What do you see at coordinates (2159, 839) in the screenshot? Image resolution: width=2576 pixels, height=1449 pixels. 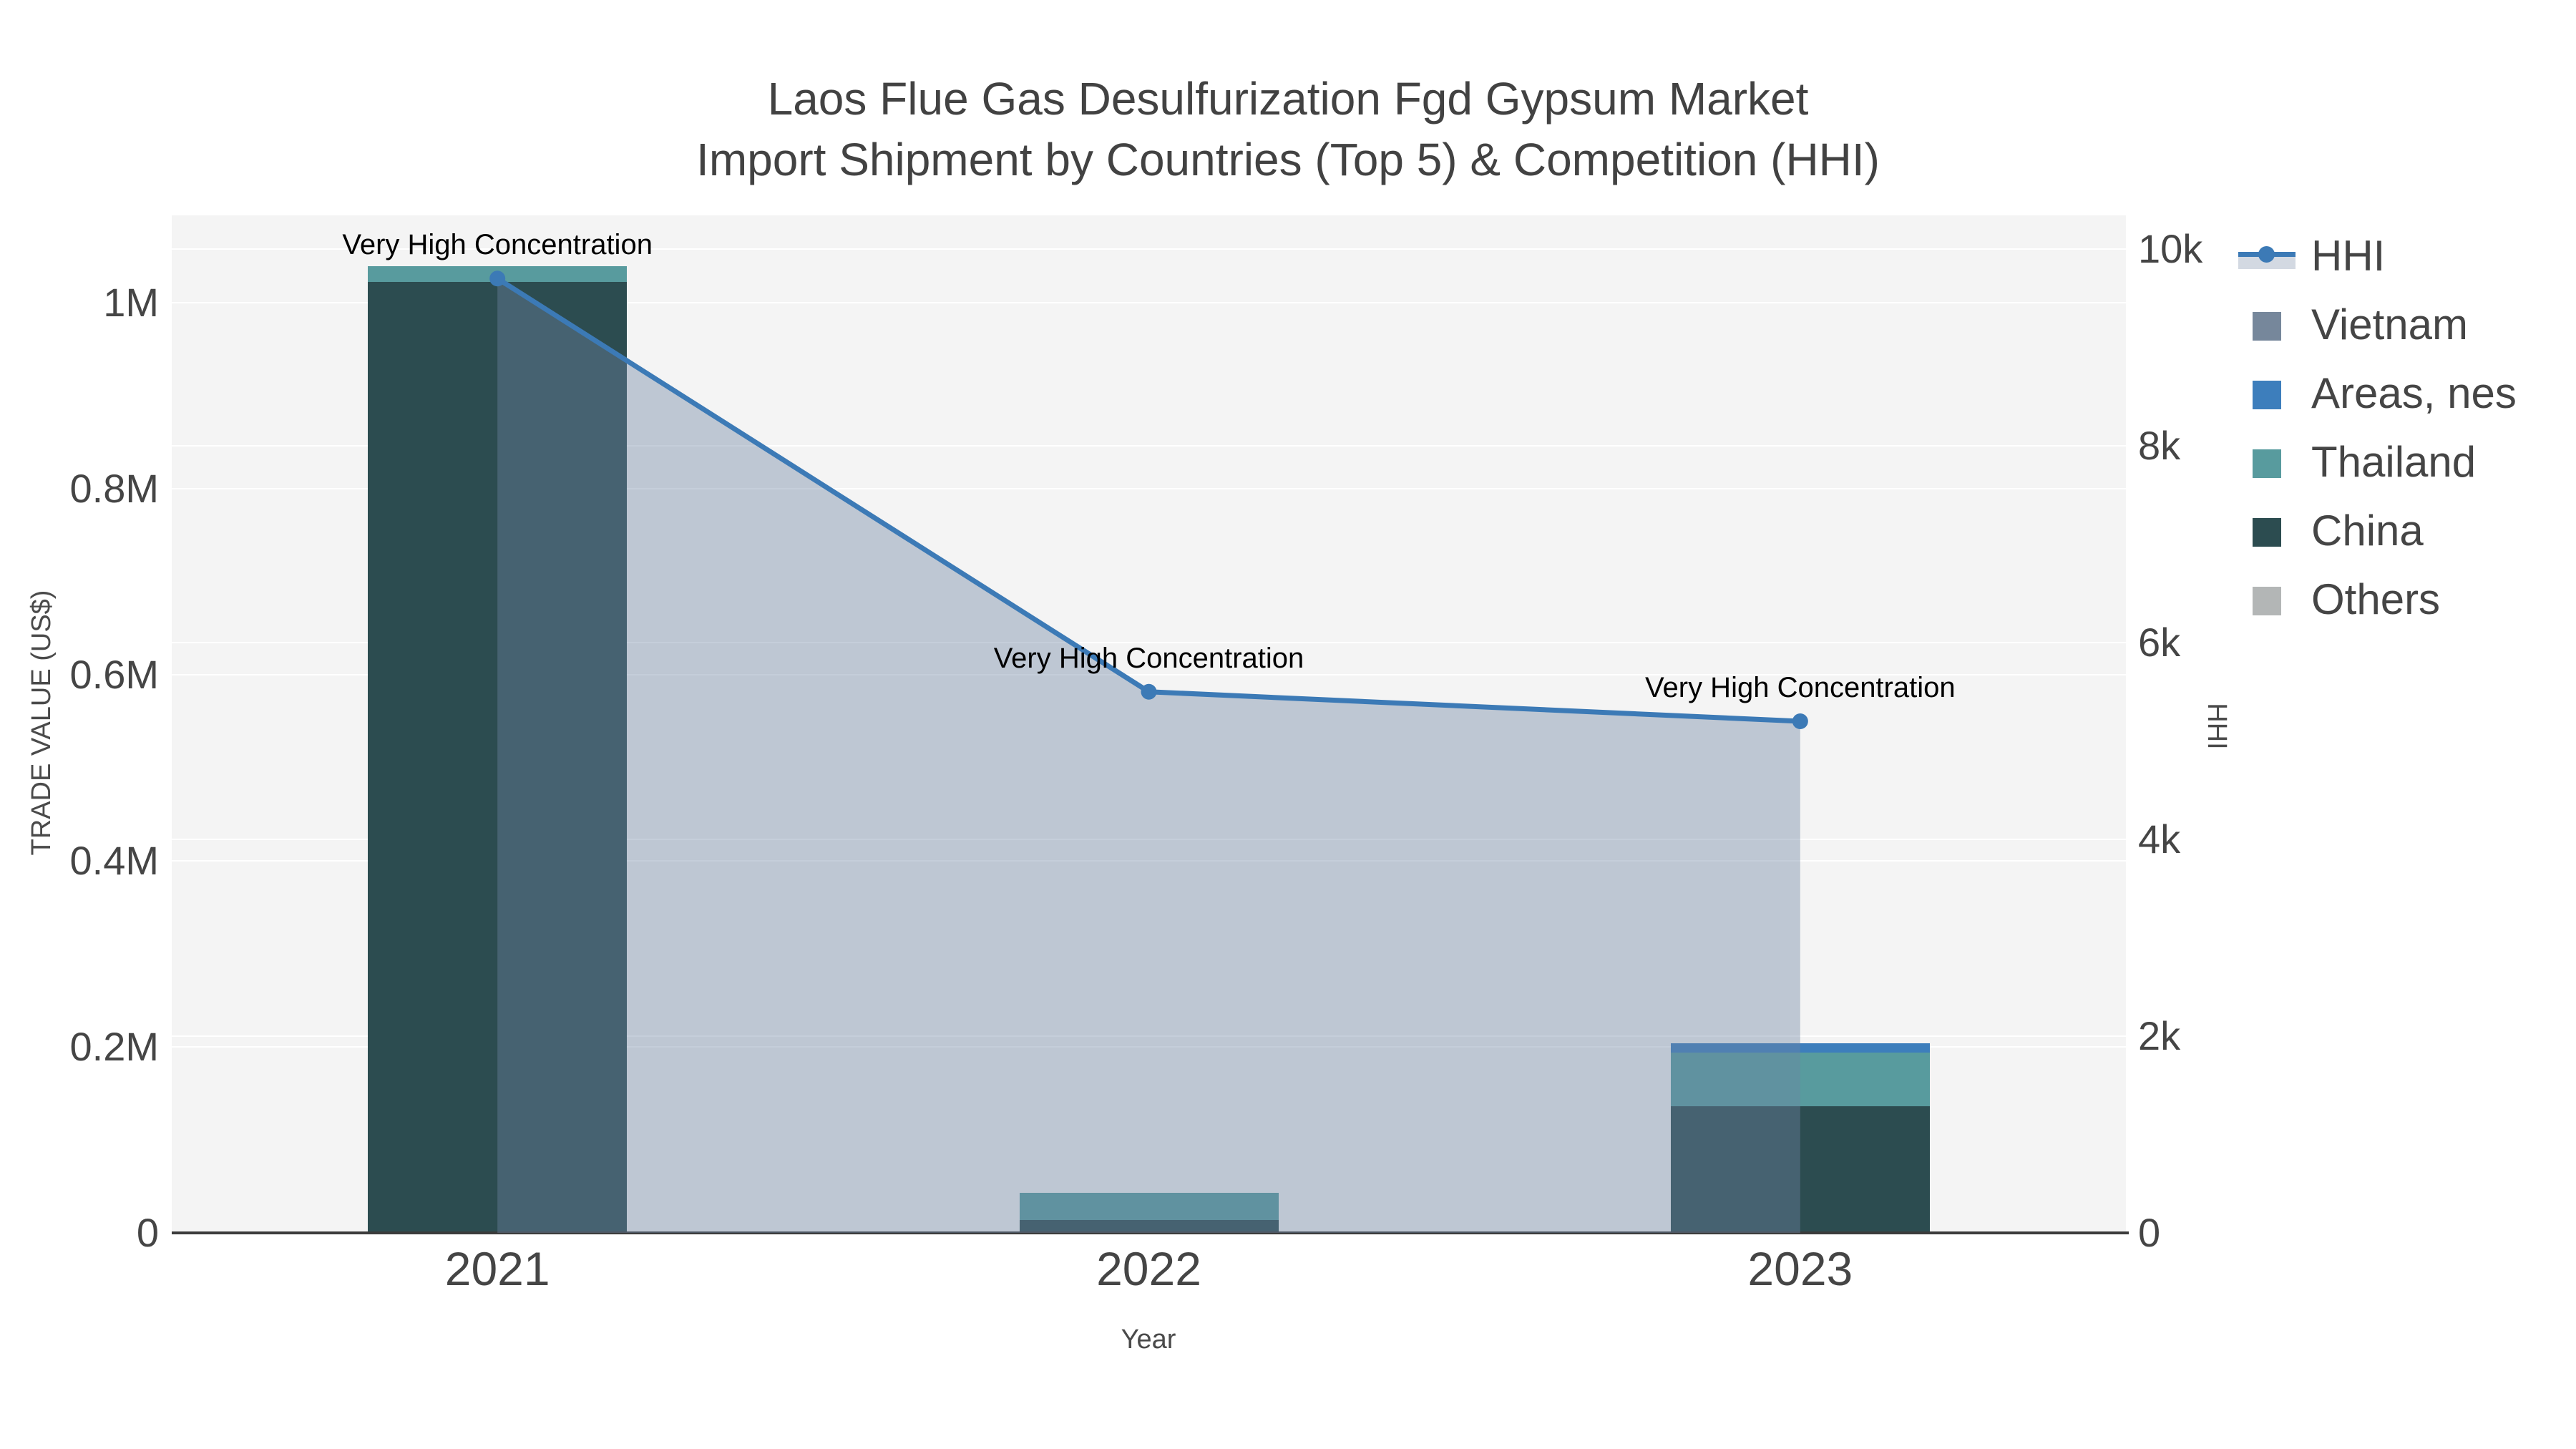 I see `y-tick-right-4k: 4k` at bounding box center [2159, 839].